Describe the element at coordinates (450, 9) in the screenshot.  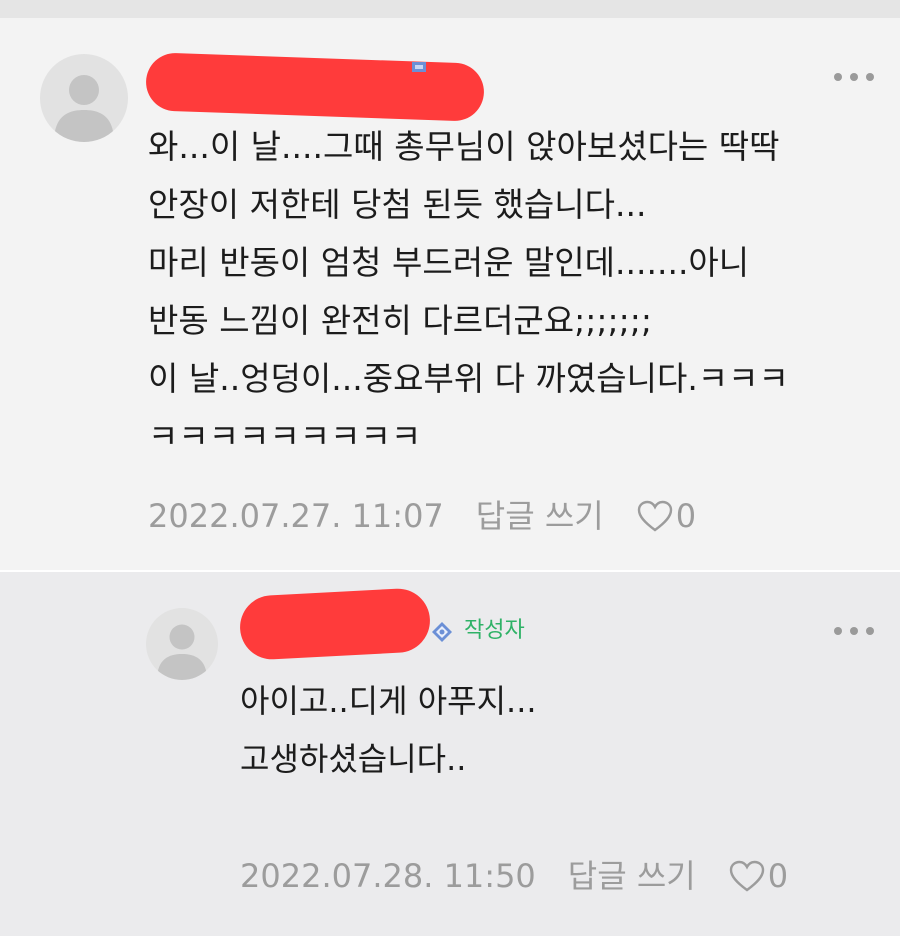
I see `top-divider` at that location.